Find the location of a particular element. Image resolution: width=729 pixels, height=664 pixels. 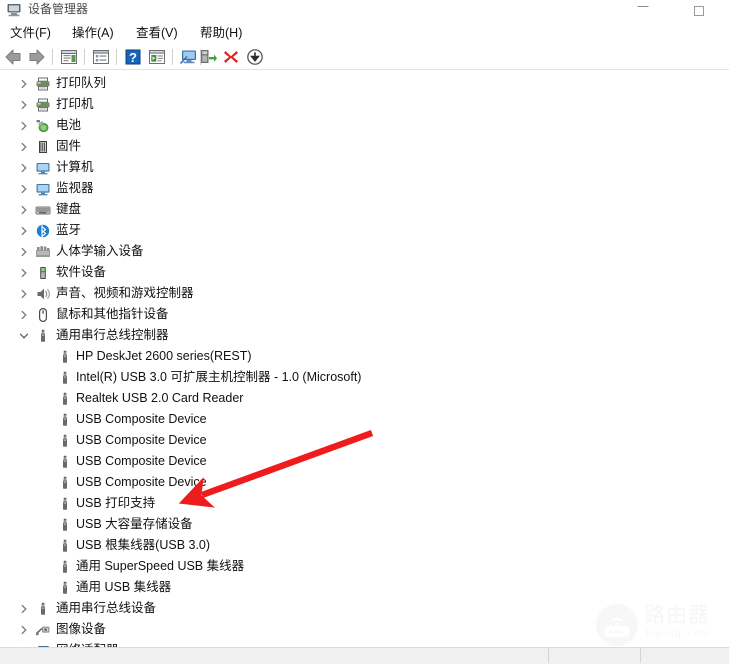

tree-node-label: 软件设备 is located at coordinates (81, 272).